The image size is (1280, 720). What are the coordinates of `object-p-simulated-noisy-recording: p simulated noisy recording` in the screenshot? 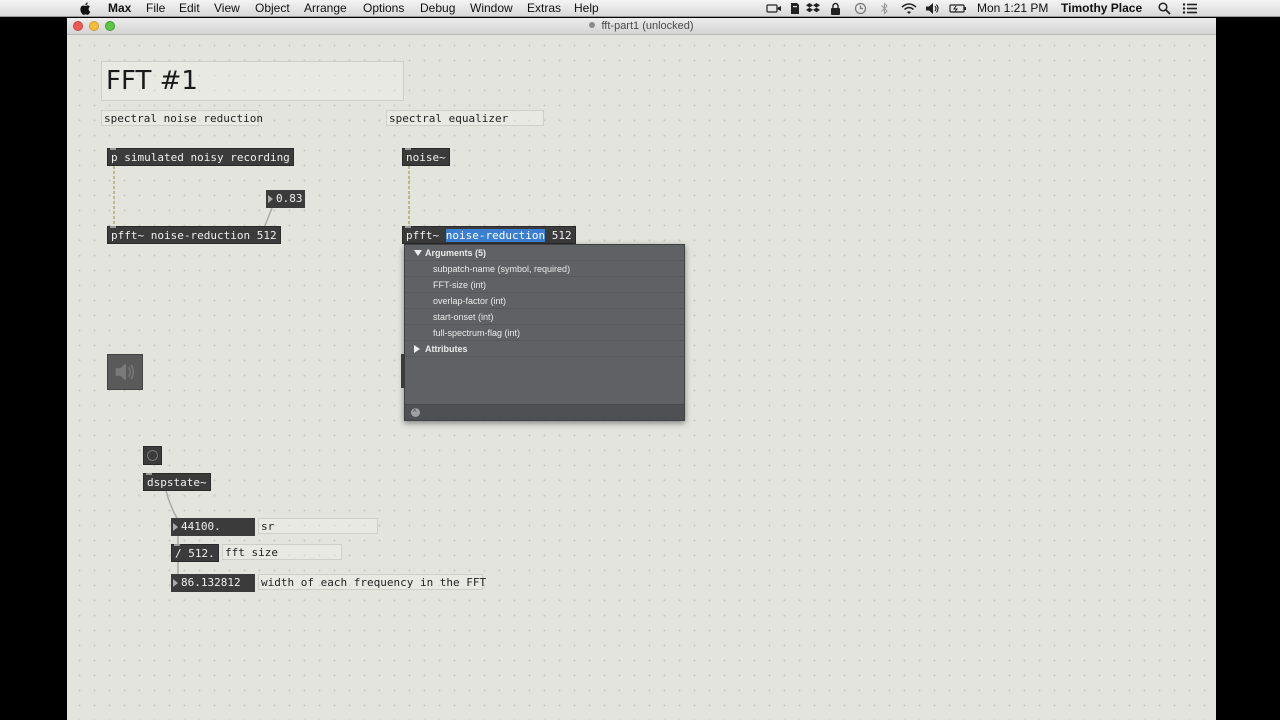 It's located at (200, 157).